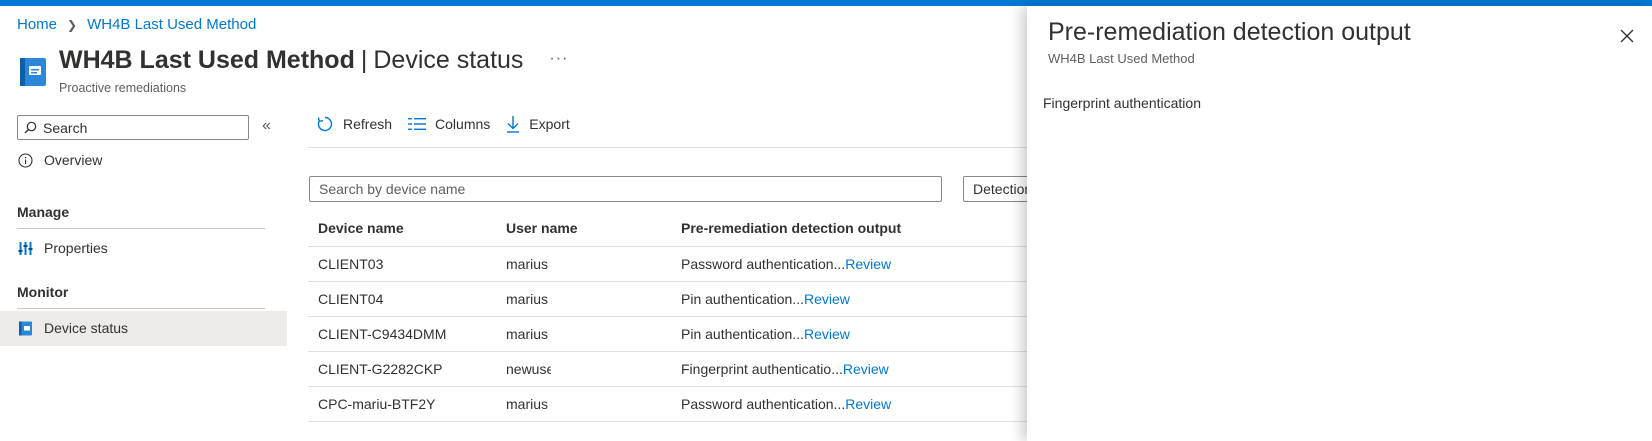  I want to click on column-header-detection-output: Pre-remediation detection output, so click(849, 228).